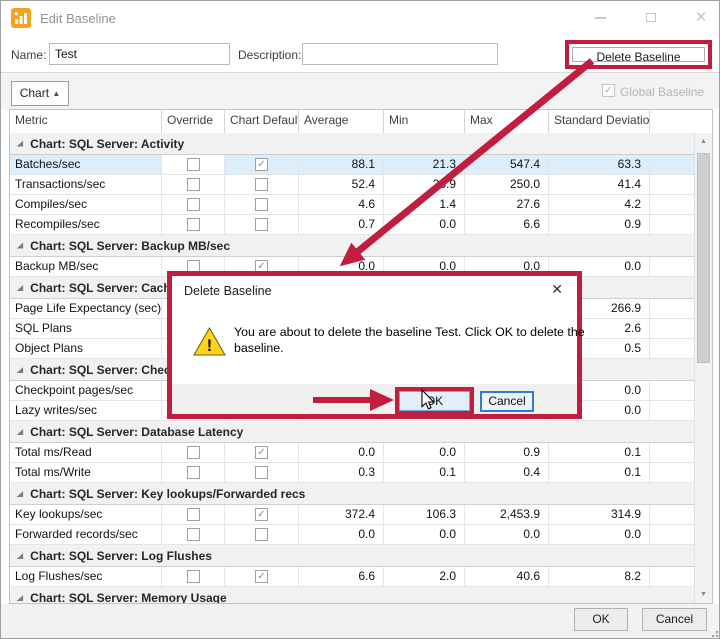  Describe the element at coordinates (193, 121) in the screenshot. I see `column-header: Override` at that location.